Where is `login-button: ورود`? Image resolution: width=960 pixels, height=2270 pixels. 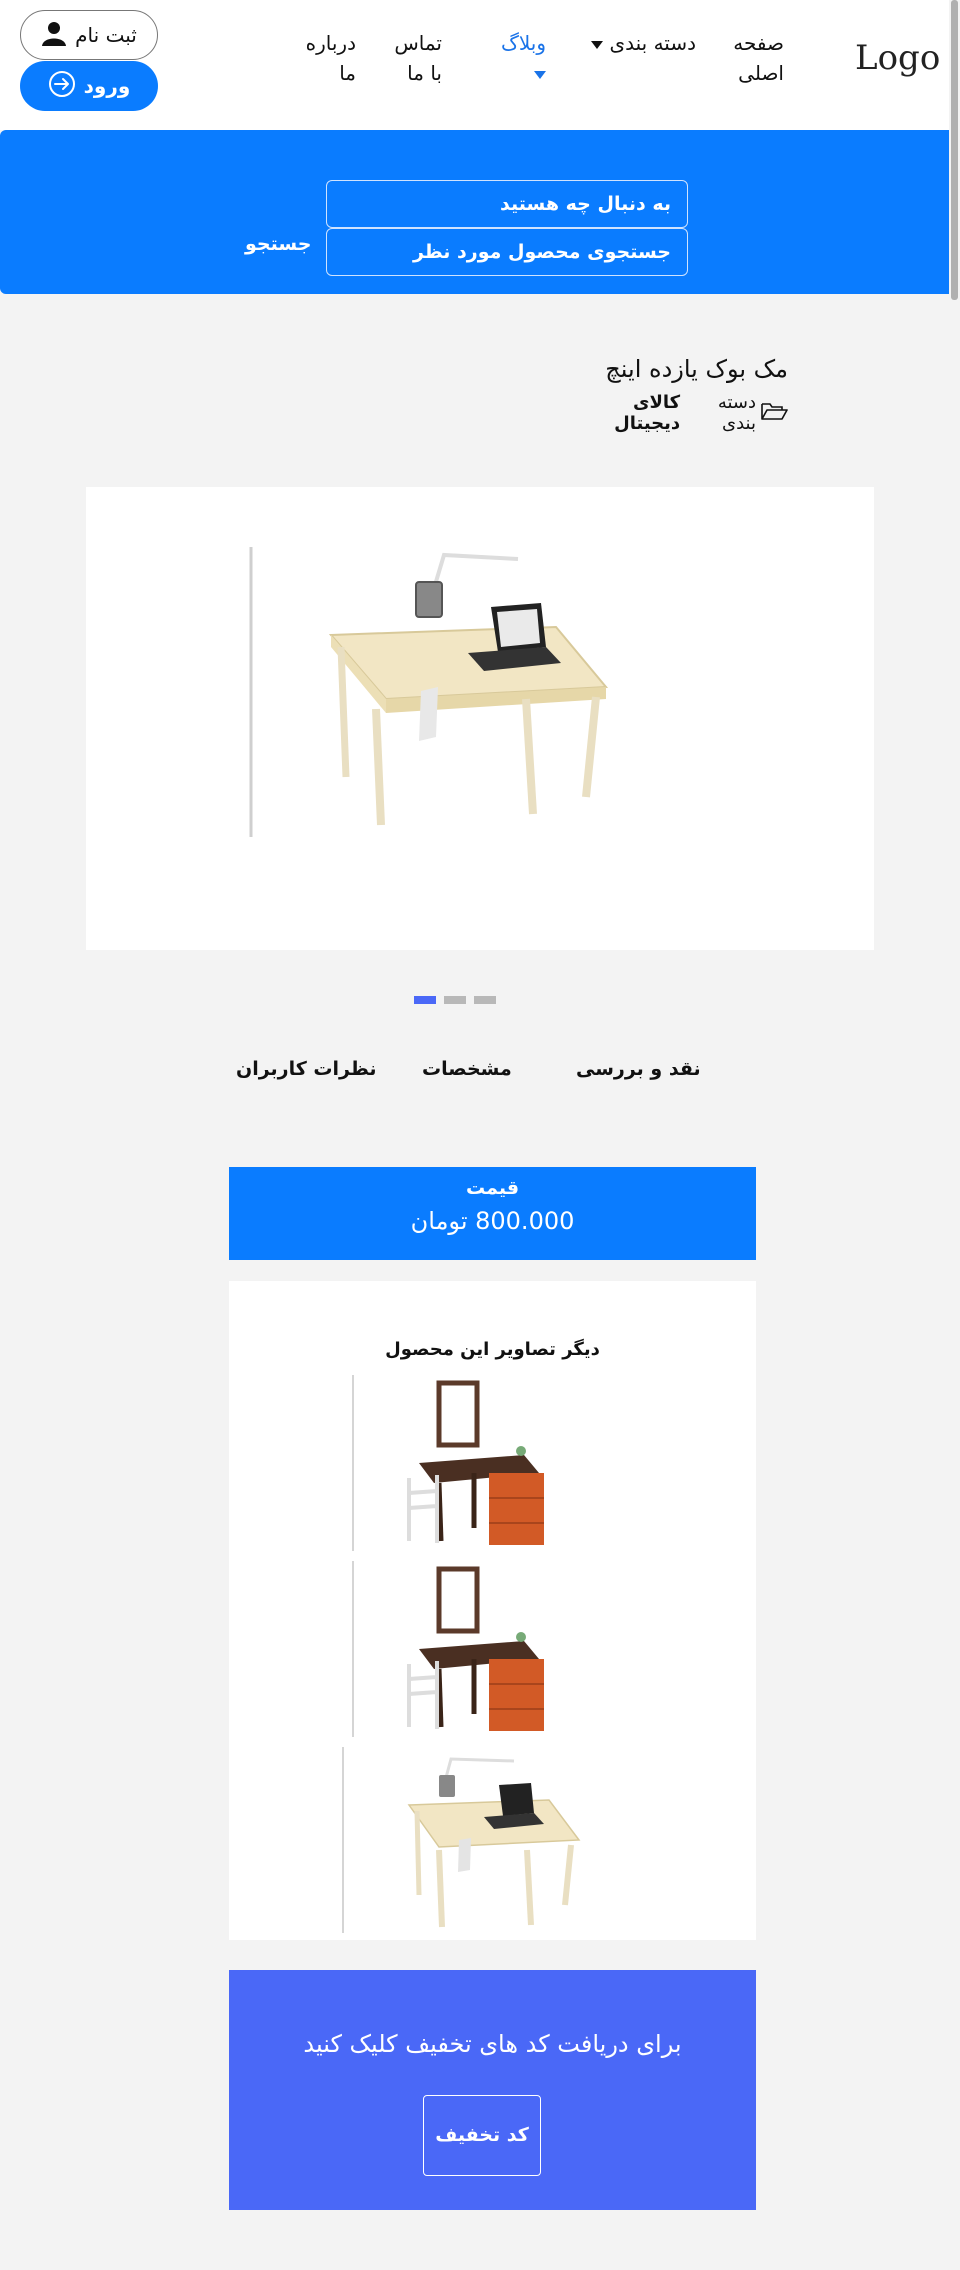
login-button: ورود is located at coordinates (89, 86).